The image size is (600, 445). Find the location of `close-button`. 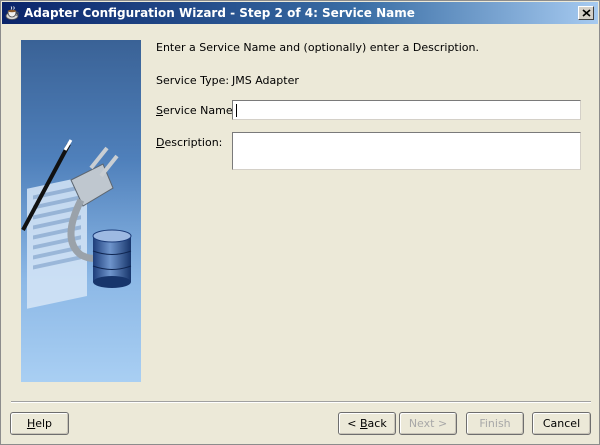

close-button is located at coordinates (586, 13).